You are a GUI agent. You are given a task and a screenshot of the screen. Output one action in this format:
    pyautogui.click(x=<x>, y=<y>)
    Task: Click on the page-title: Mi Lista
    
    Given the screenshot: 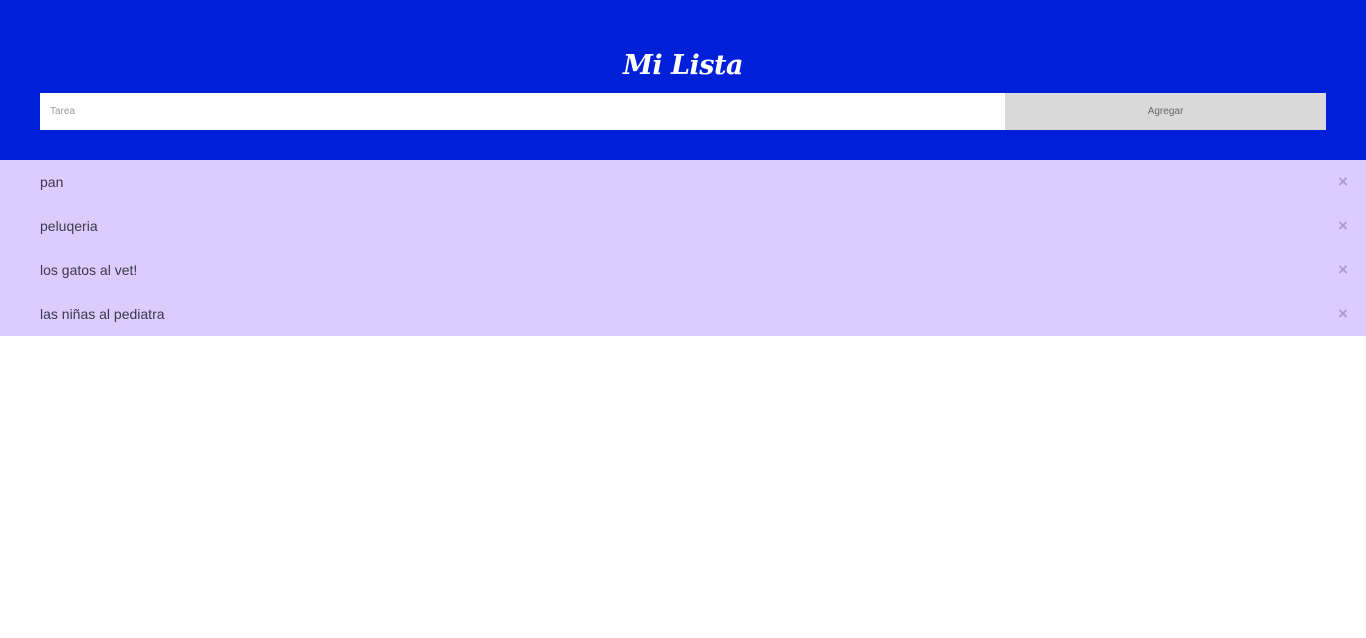 What is the action you would take?
    pyautogui.click(x=683, y=65)
    